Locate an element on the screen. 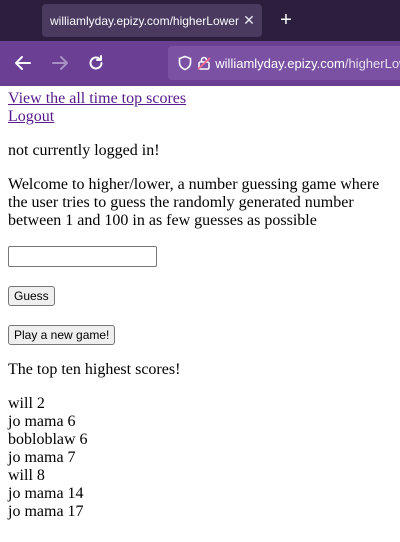  url-path: /higherLower is located at coordinates (372, 63).